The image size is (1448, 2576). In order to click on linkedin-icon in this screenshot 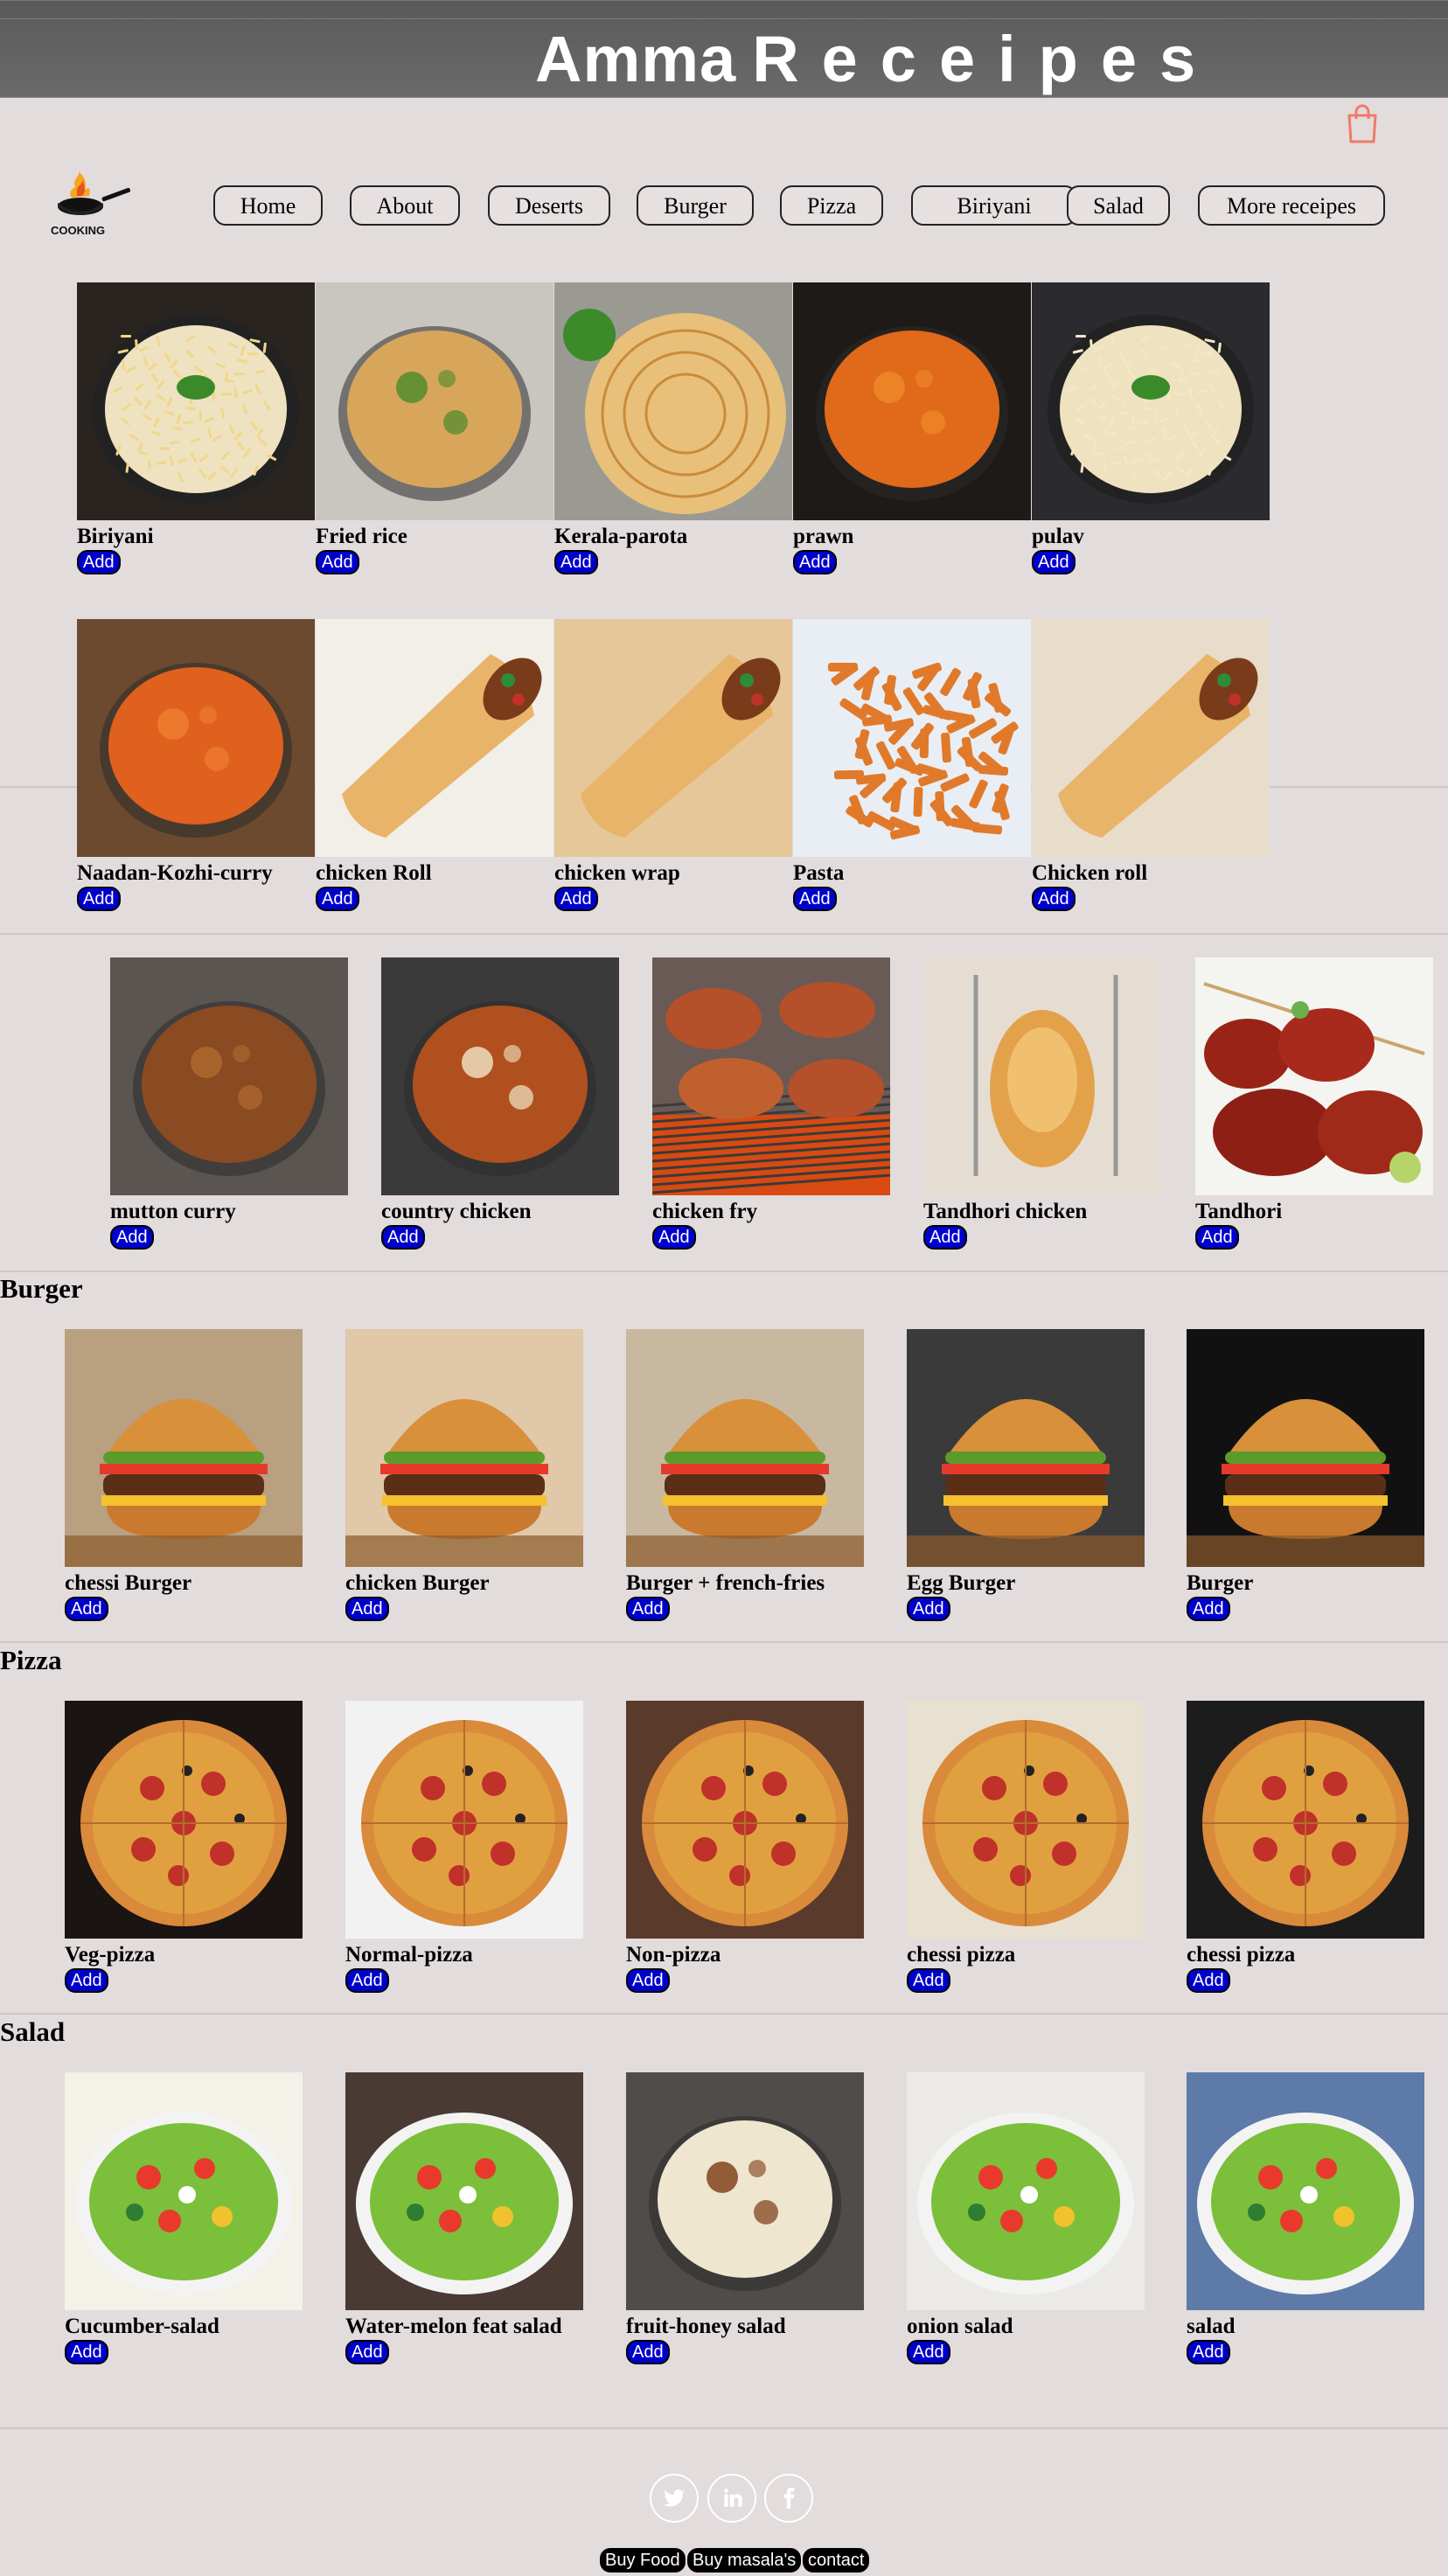, I will do `click(733, 2498)`.